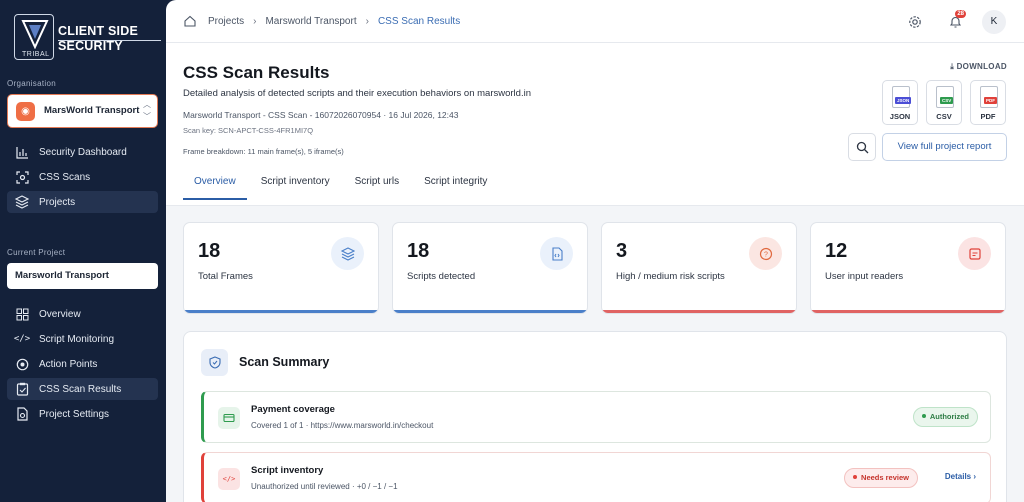 The height and width of the screenshot is (502, 1024). Describe the element at coordinates (22, 177) in the screenshot. I see `scan-icon` at that location.